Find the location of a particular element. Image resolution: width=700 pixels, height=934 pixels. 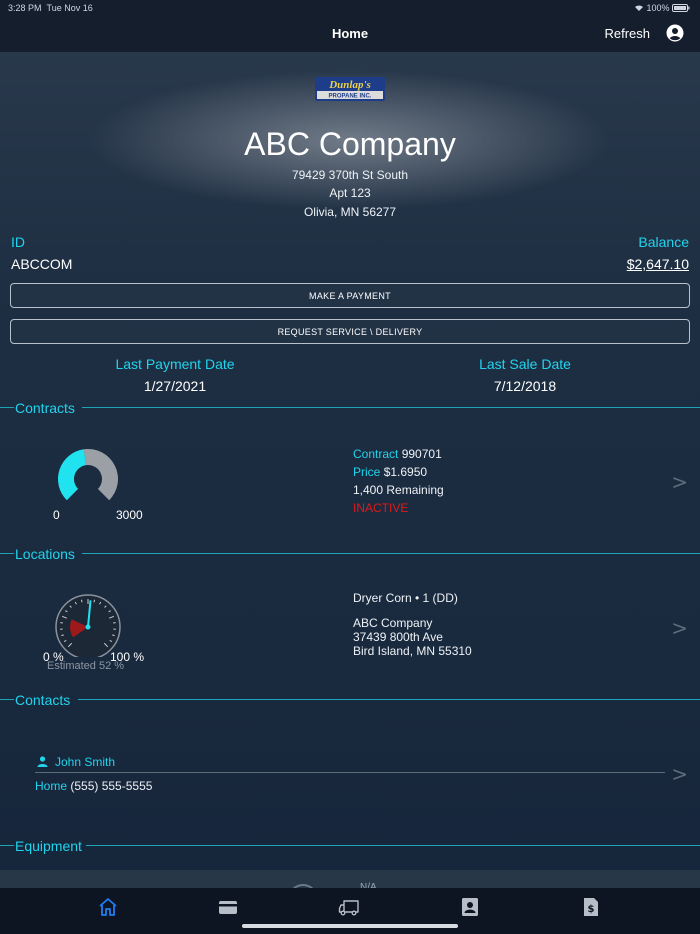

contract-chevron-icon: > is located at coordinates (679, 482).